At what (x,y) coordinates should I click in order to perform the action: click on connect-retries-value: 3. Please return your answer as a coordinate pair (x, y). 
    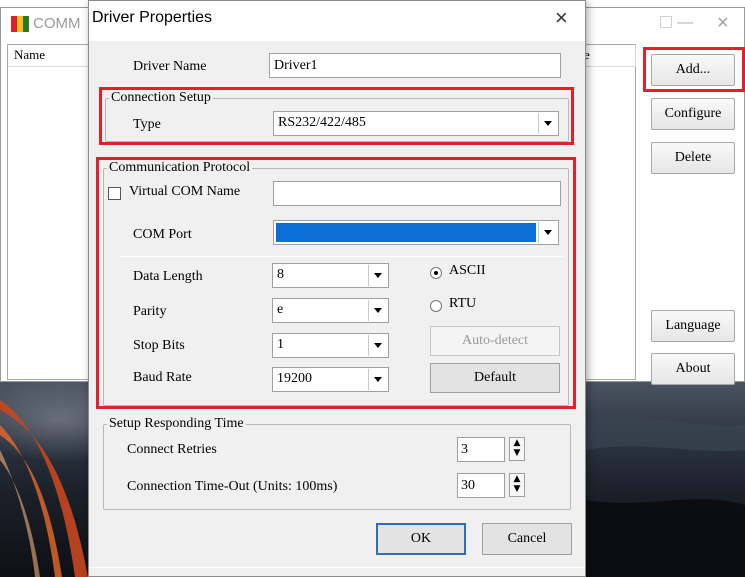
    Looking at the image, I should click on (464, 449).